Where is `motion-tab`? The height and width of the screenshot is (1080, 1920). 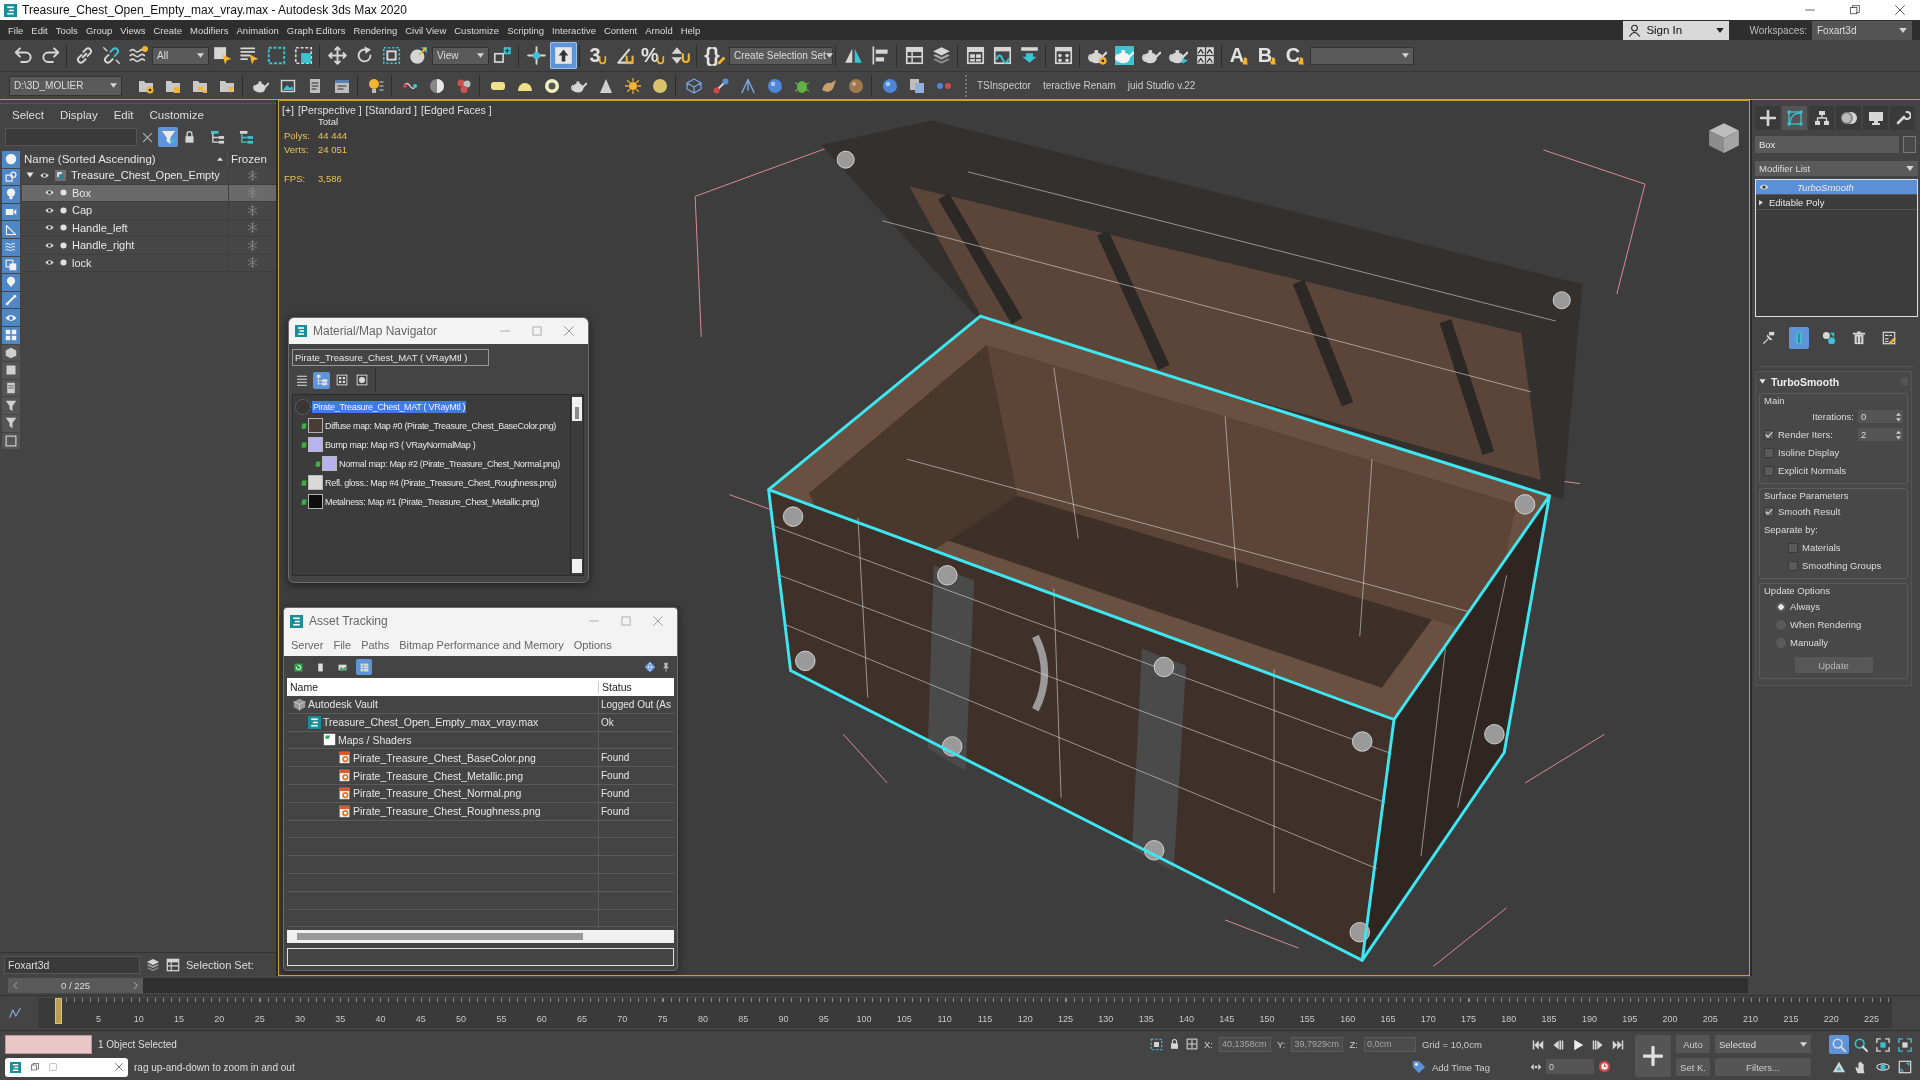 motion-tab is located at coordinates (1848, 118).